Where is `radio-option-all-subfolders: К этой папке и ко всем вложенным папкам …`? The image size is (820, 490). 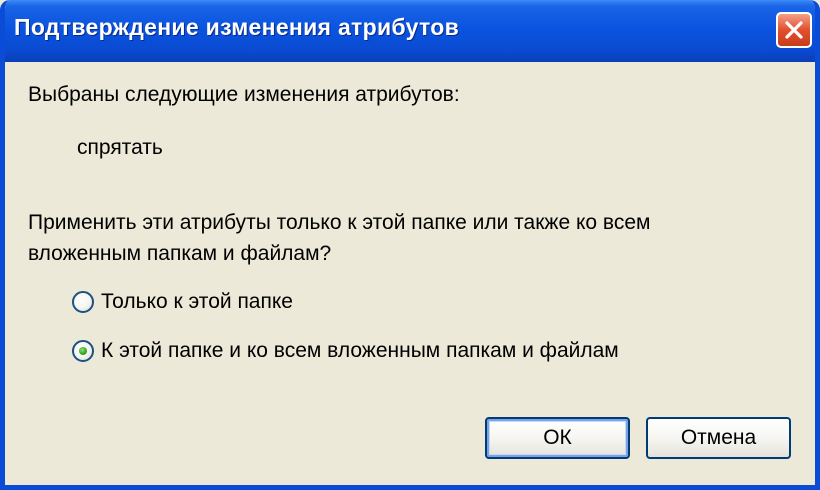
radio-option-all-subfolders: К этой папке и ко всем вложенным папкам … is located at coordinates (345, 351).